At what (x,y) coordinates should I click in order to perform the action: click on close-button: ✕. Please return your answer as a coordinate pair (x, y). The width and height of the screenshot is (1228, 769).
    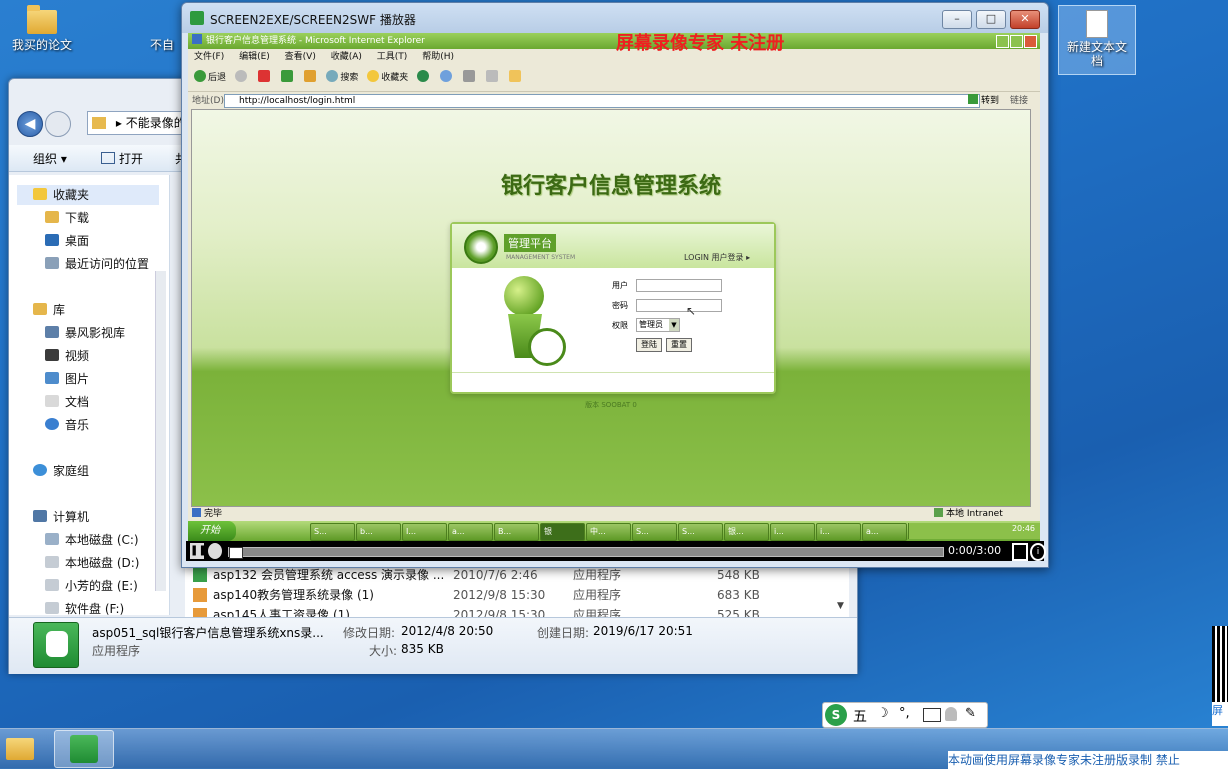
    Looking at the image, I should click on (1025, 19).